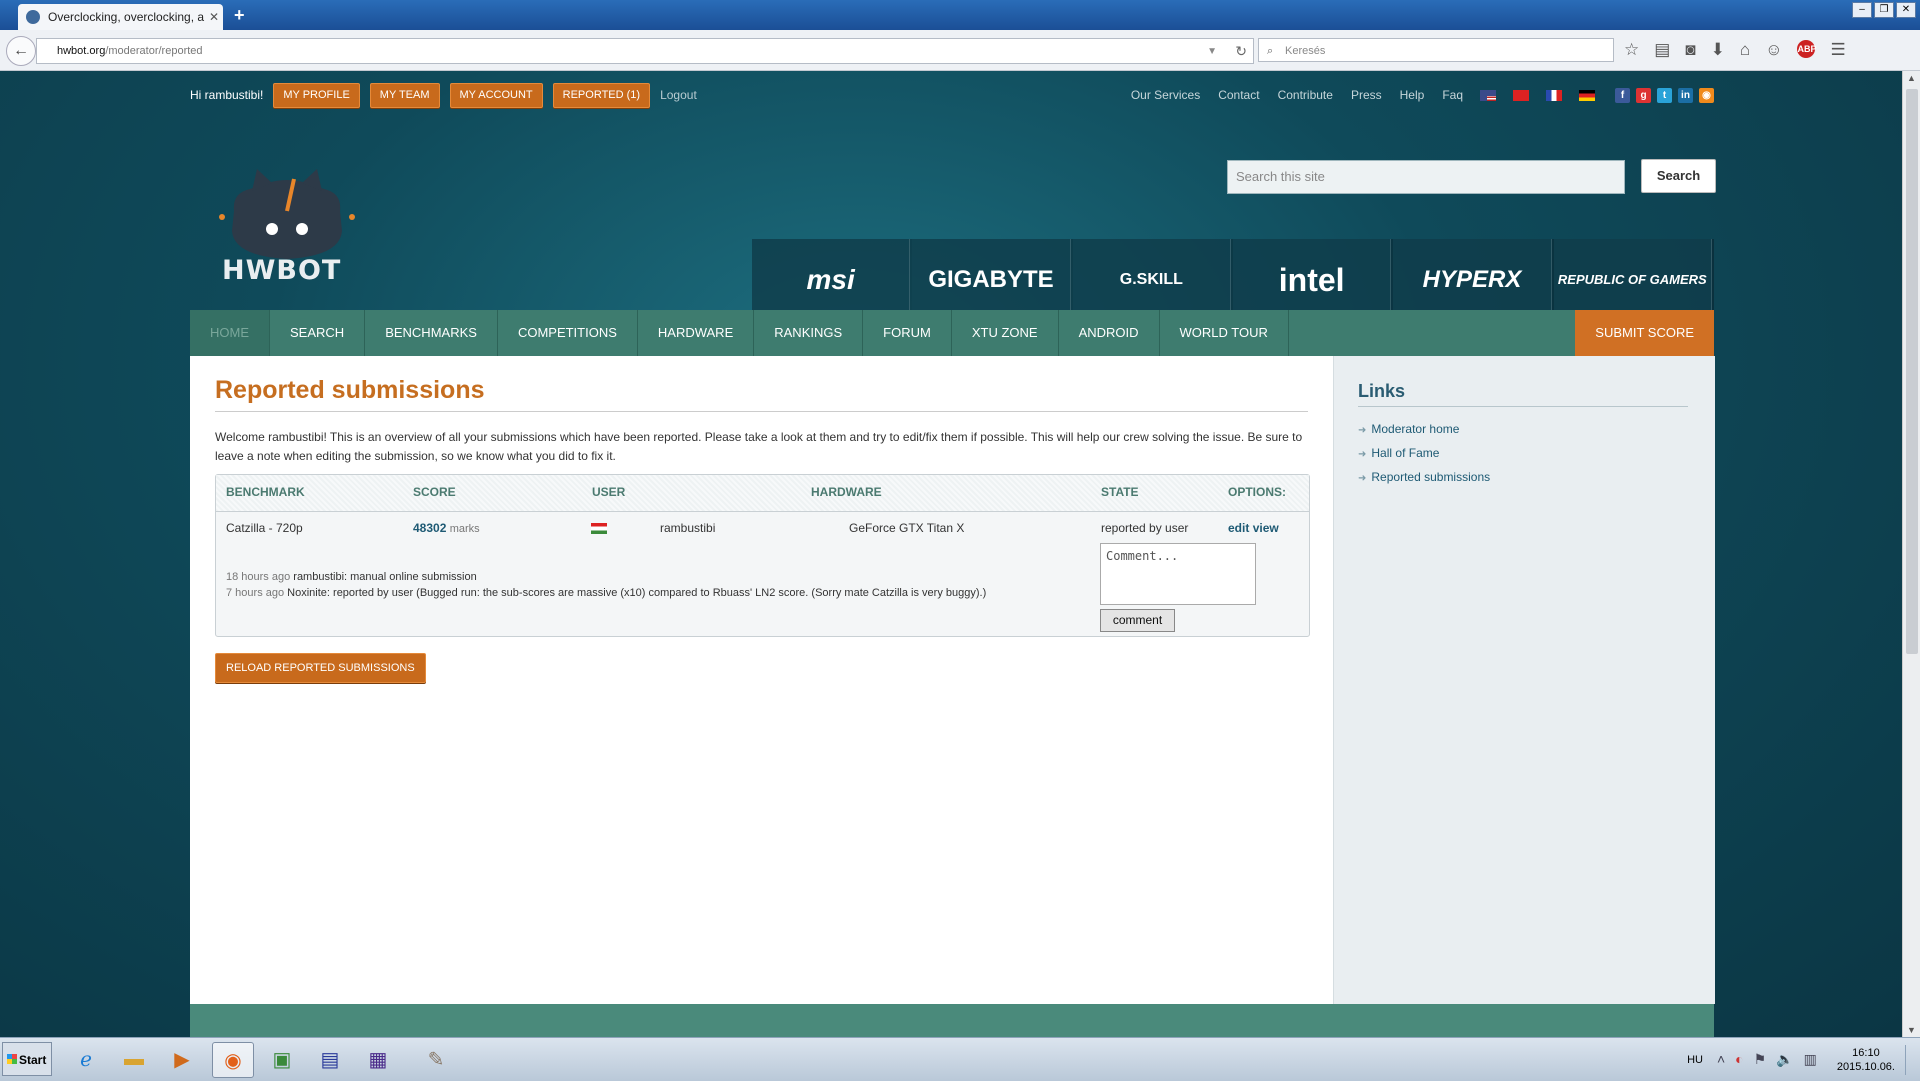 This screenshot has height=1081, width=1920. I want to click on edit-link: edit, so click(1238, 528).